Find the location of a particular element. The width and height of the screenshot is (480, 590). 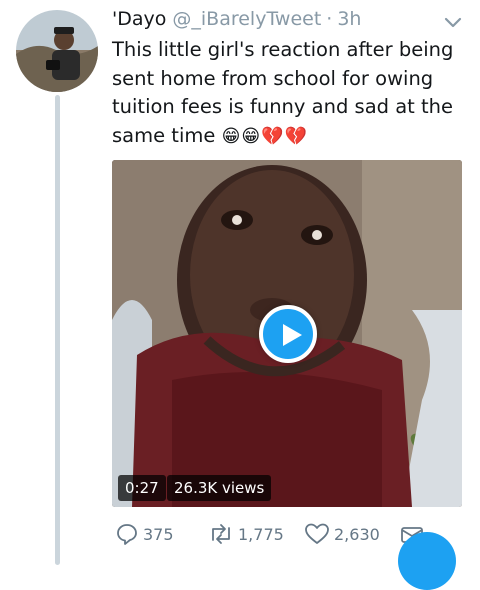

like-count: 2,630 is located at coordinates (357, 534).